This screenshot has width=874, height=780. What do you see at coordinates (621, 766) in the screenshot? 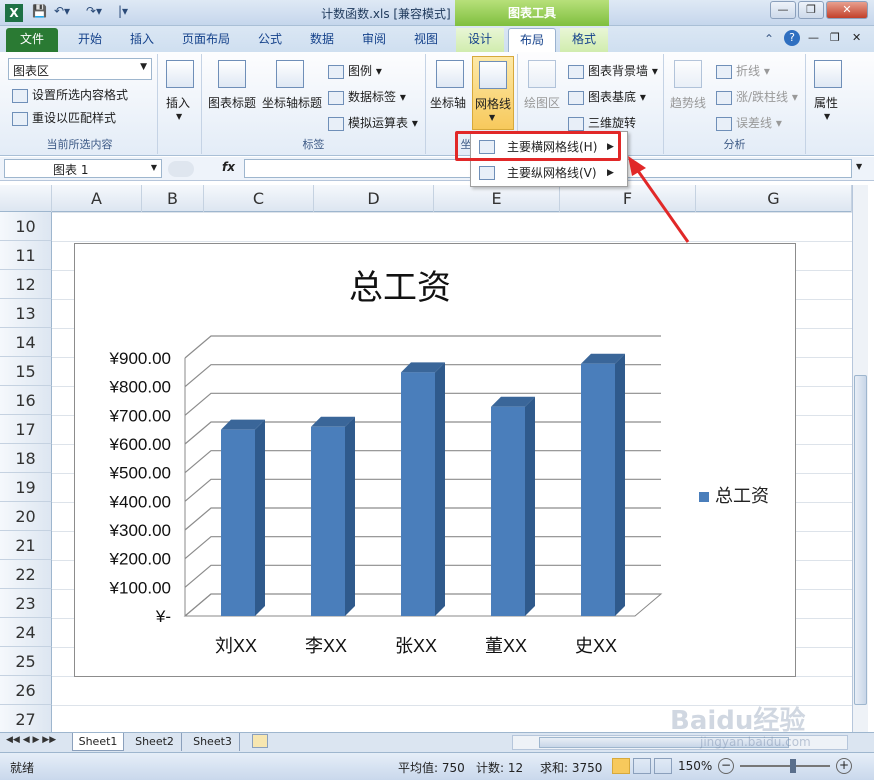
I see `normal-view-icon` at bounding box center [621, 766].